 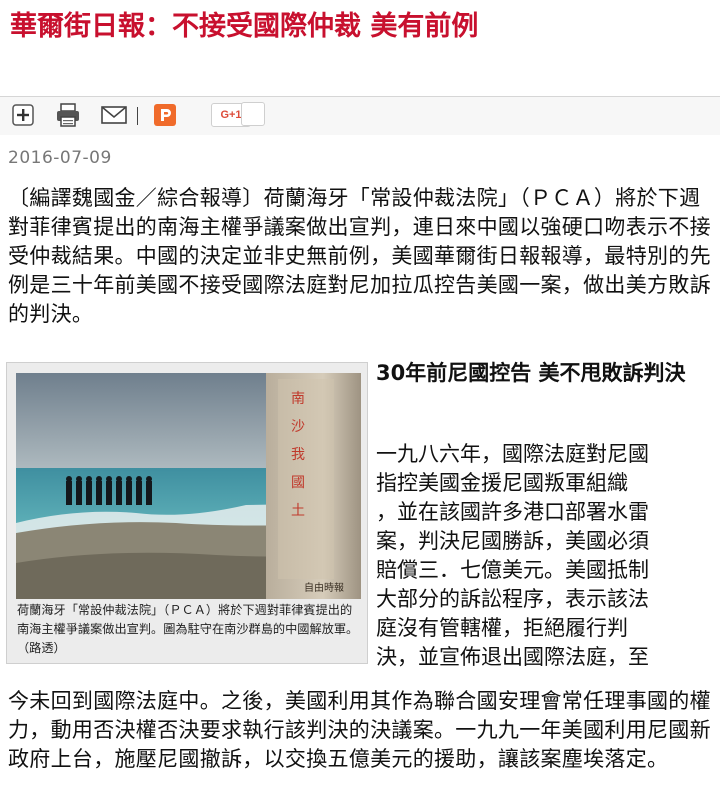 I want to click on plurk-icon, so click(x=165, y=115).